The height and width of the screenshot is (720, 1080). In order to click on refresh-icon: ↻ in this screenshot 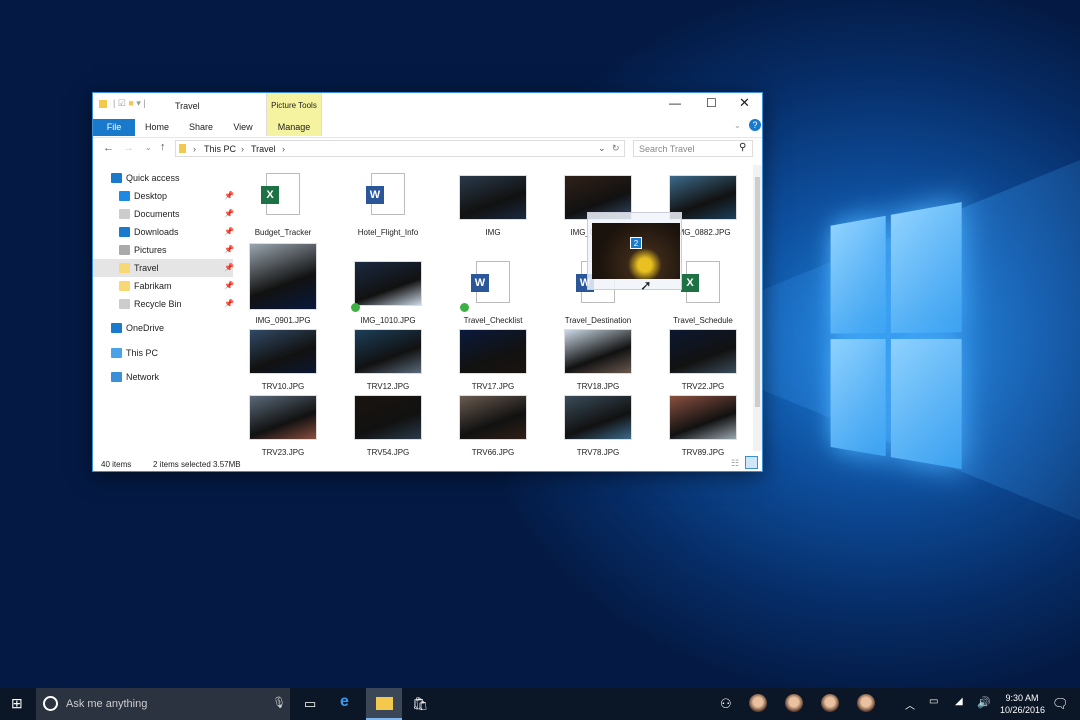, I will do `click(616, 148)`.